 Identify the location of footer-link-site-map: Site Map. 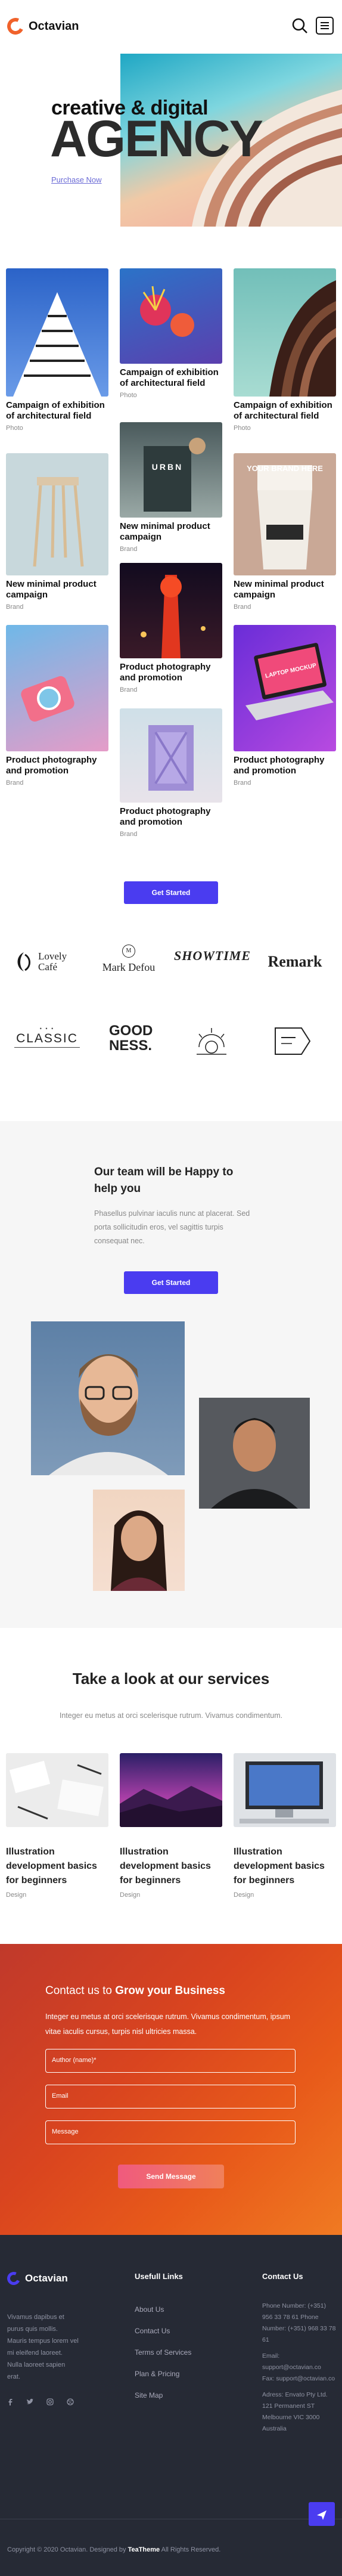
(163, 2395).